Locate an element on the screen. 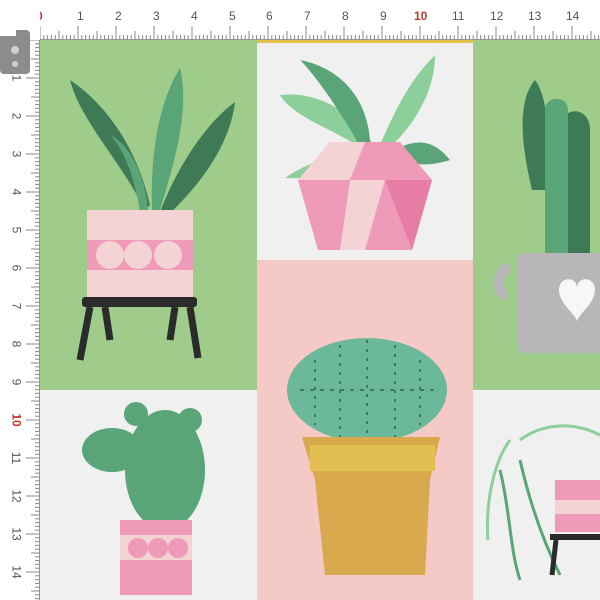  top-ruler: 0 1 2 3 4 5 6 7 8 9 10 11 12 13 14 is located at coordinates (300, 20).